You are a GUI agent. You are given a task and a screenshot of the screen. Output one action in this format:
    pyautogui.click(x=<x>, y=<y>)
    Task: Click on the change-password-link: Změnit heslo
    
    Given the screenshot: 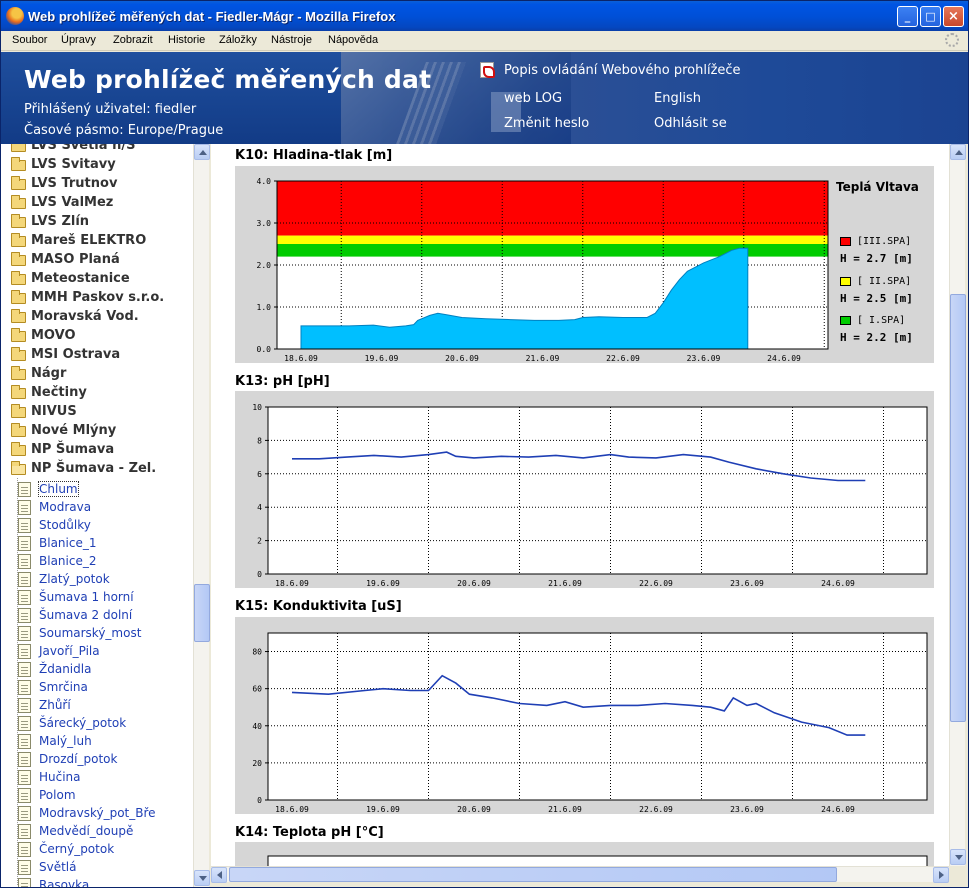 What is the action you would take?
    pyautogui.click(x=546, y=123)
    